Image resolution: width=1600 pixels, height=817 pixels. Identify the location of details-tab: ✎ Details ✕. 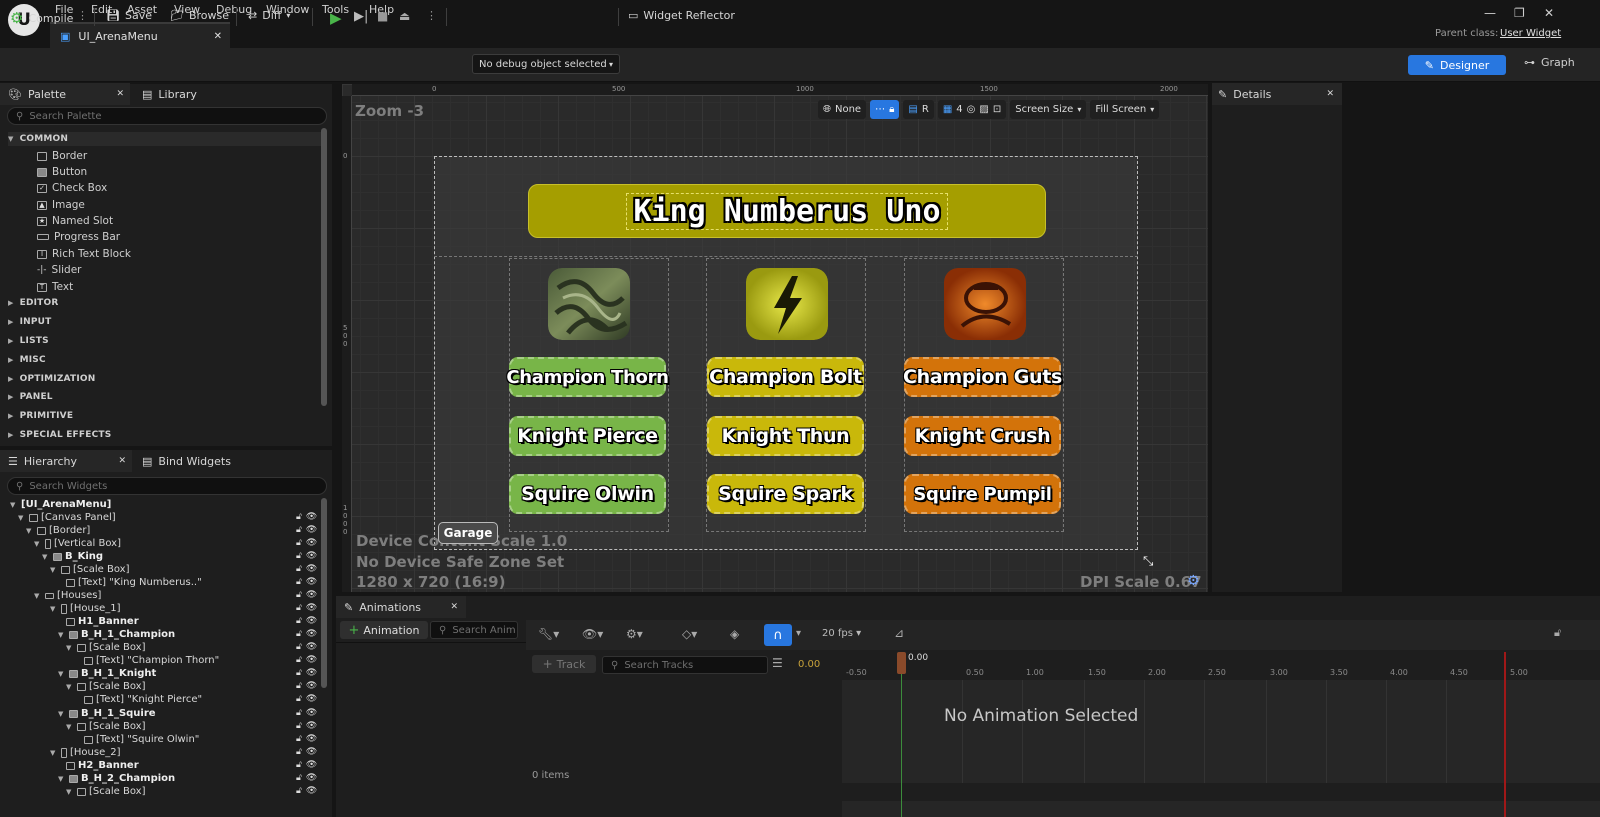
(1277, 94).